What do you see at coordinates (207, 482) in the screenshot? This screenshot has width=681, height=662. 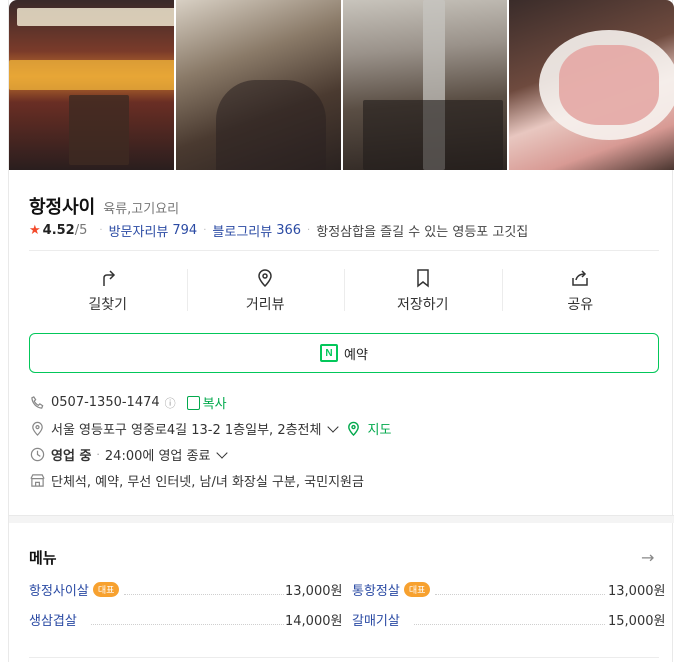 I see `amenities-text: 단체석, 예약, 무선 인터넷, 남/녀 화장실 구분, 국민지원금` at bounding box center [207, 482].